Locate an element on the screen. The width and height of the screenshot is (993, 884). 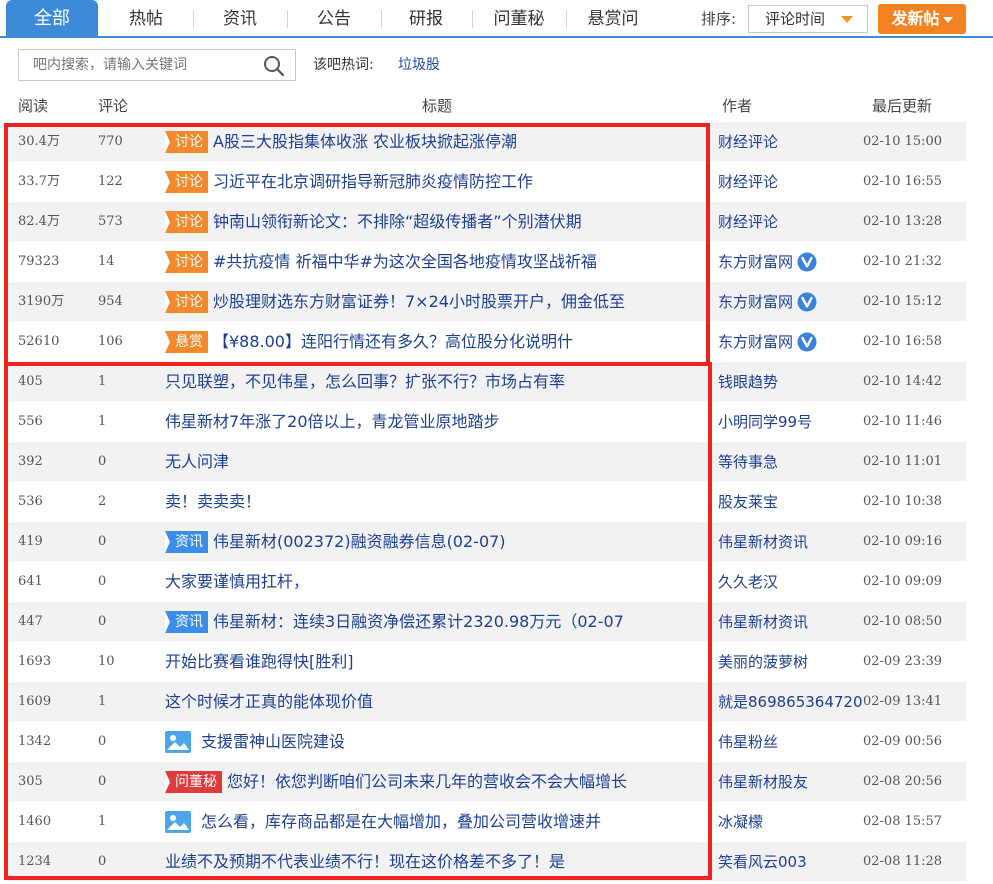
post-title-link: 业绩不及预期不代表业绩不行！现在这价格差不多了！是 is located at coordinates (365, 862).